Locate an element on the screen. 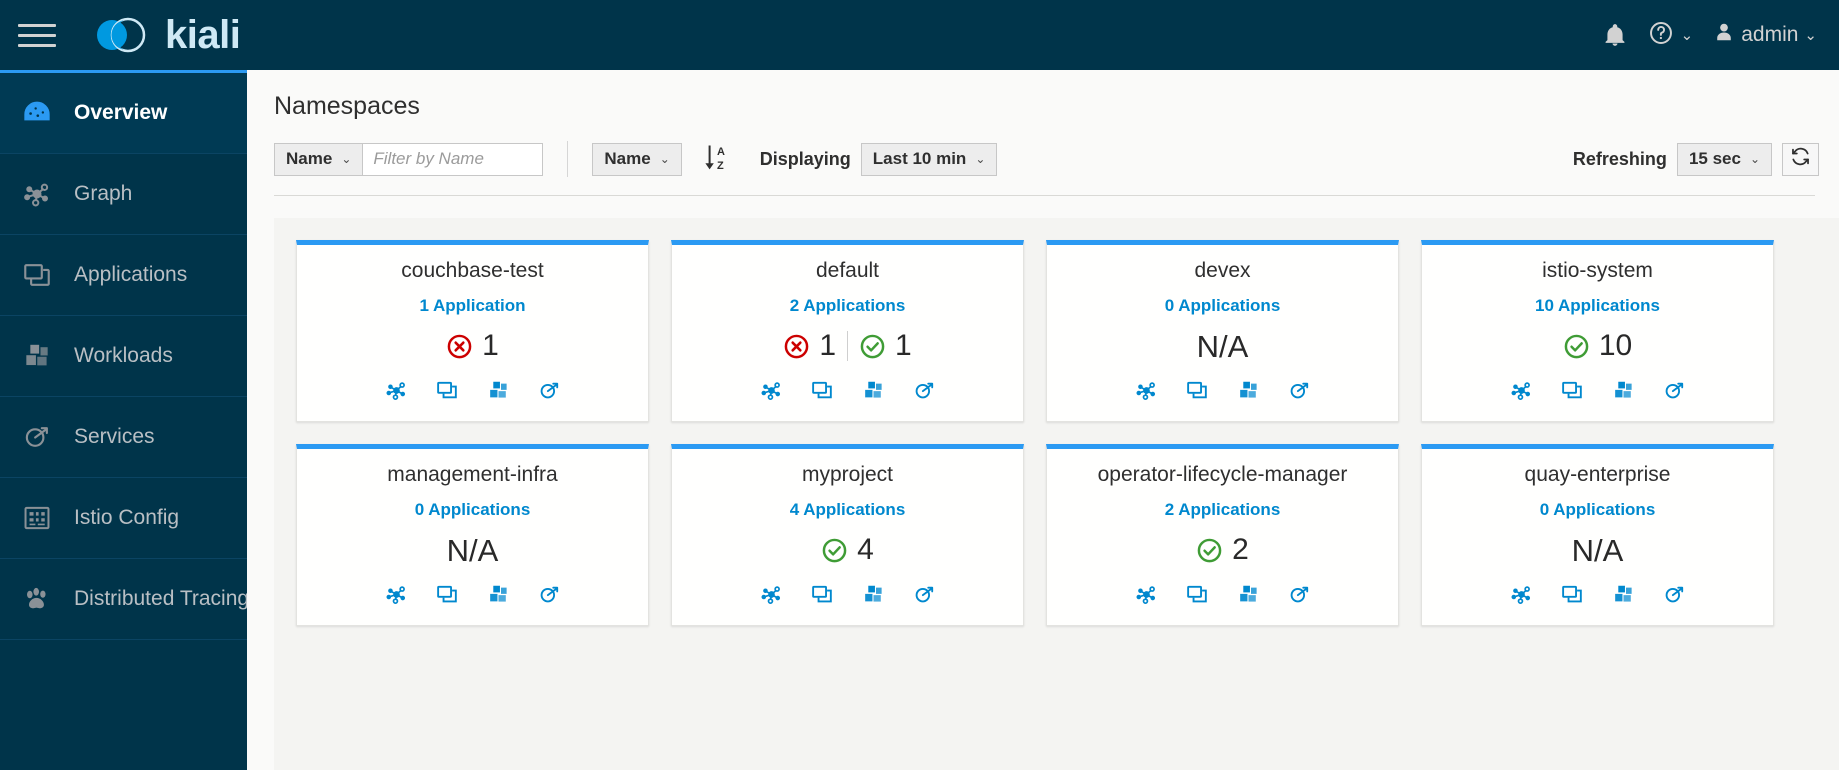 This screenshot has height=770, width=1839. sidebar-item-label: Applications is located at coordinates (131, 274).